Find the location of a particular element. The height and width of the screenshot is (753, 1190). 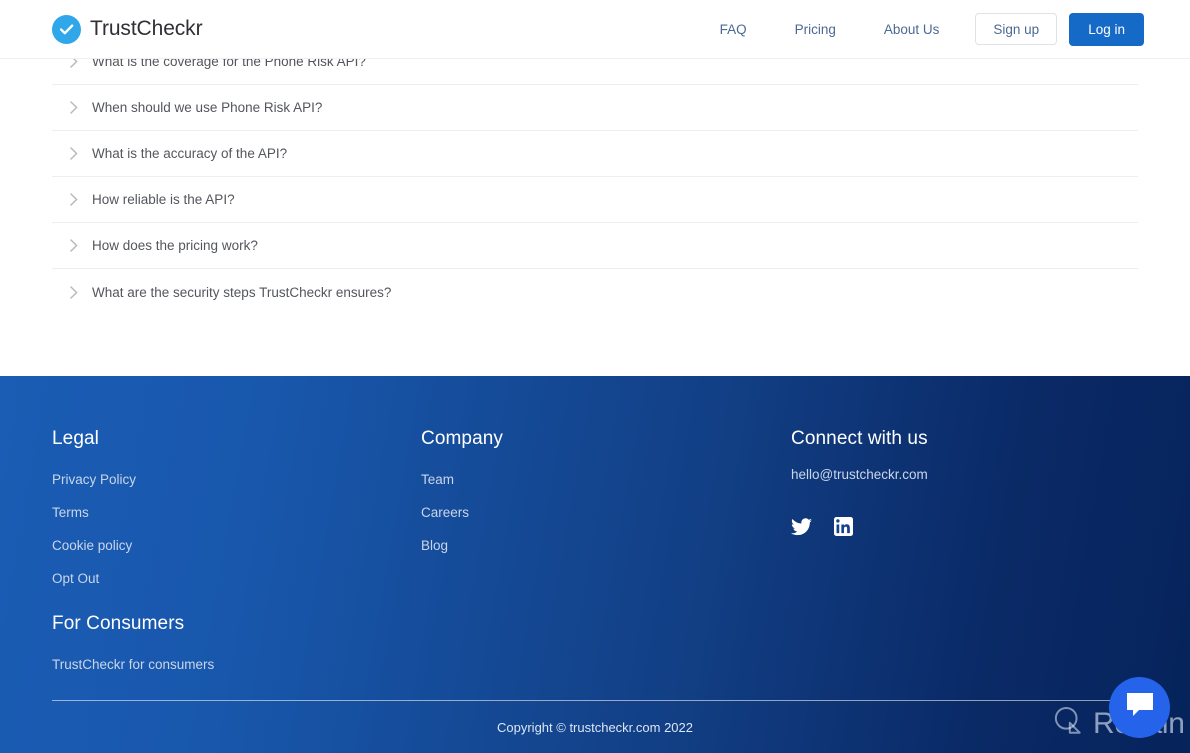

footer-connect-title: Connect with us is located at coordinates (859, 438).